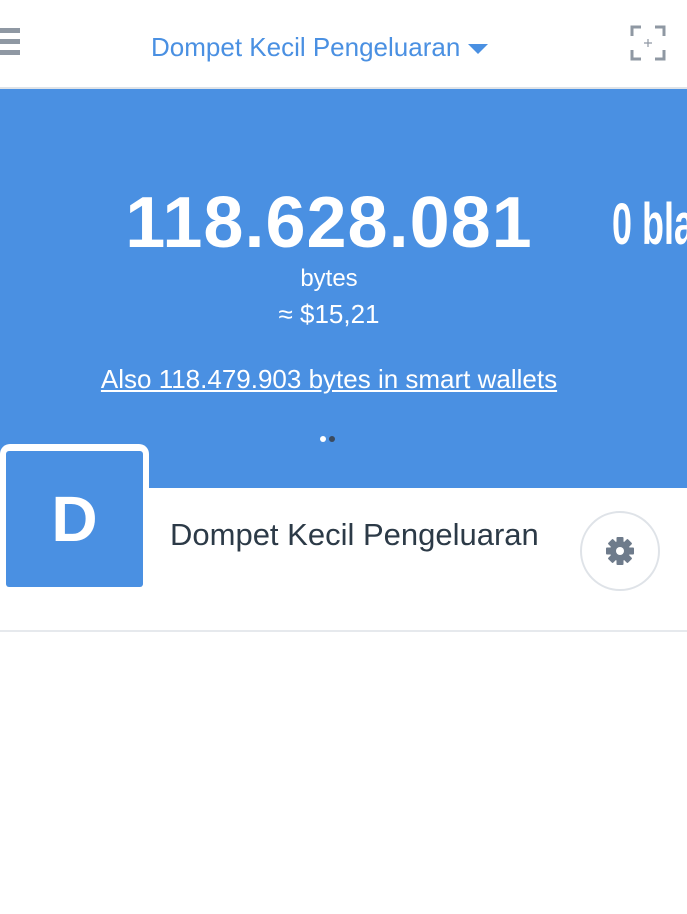  I want to click on wallet-selector: Dompet Kecil Pengeluaran, so click(320, 47).